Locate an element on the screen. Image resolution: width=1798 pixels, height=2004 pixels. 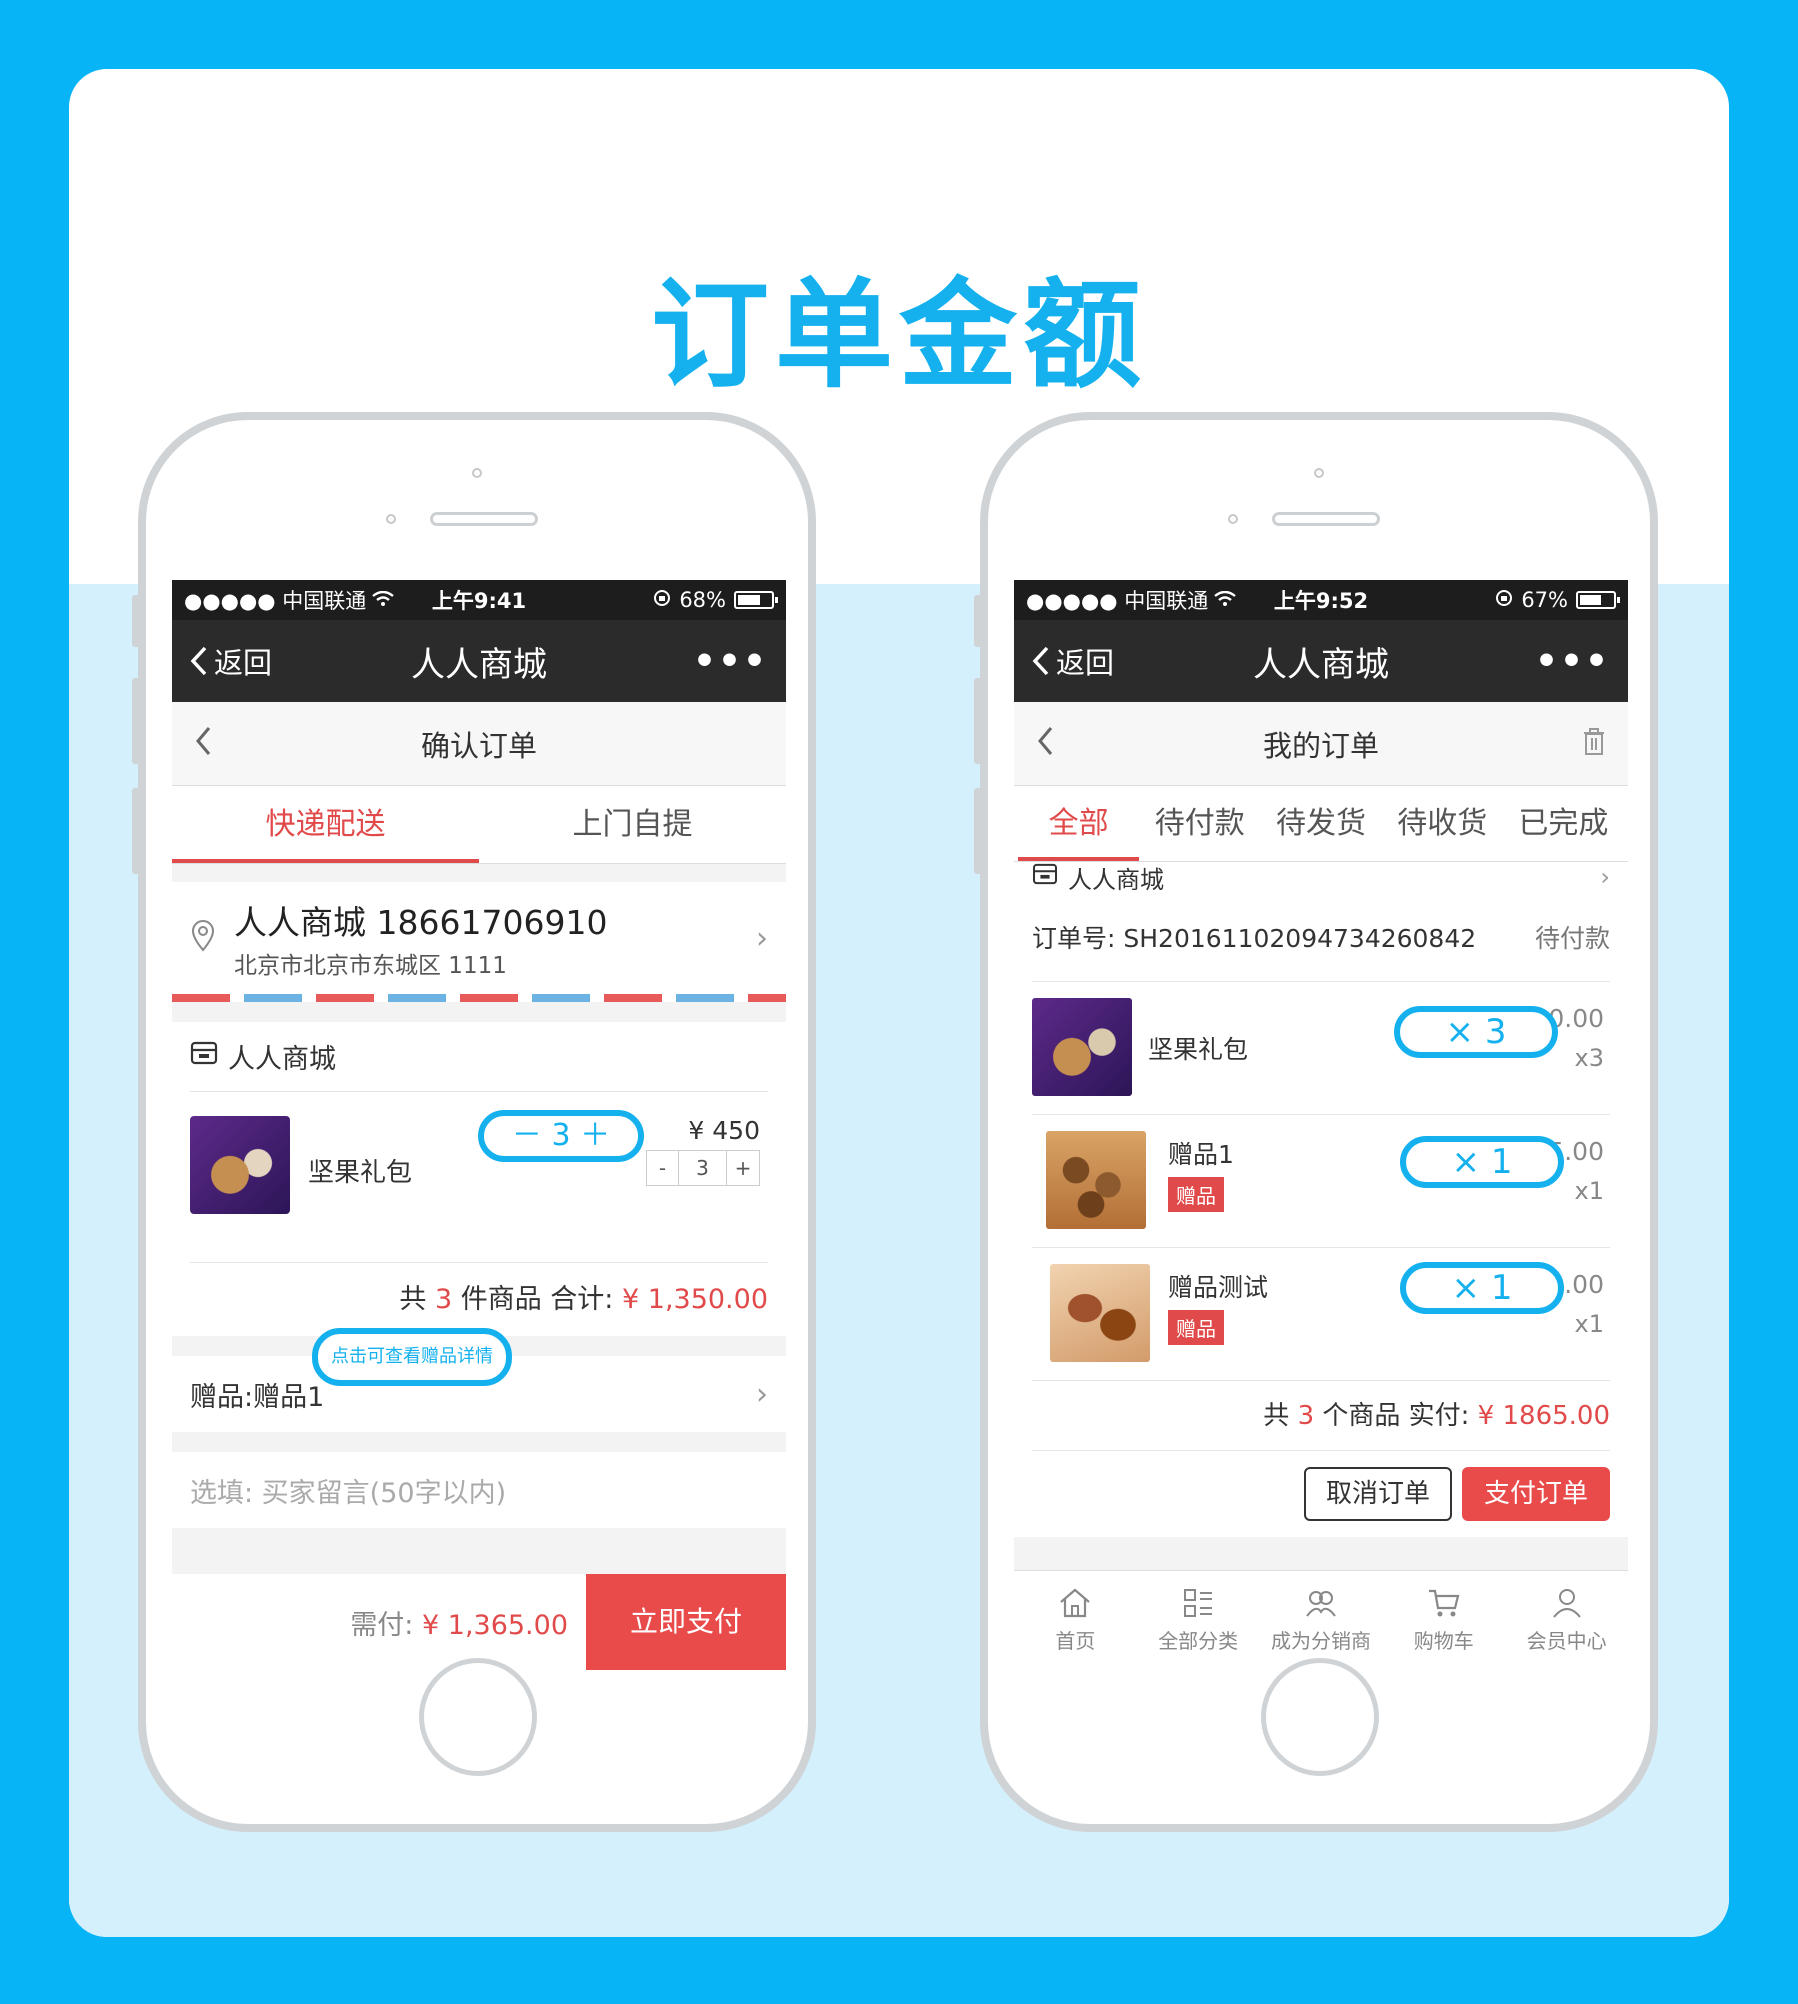
summary-count: 3 is located at coordinates (1306, 1416).